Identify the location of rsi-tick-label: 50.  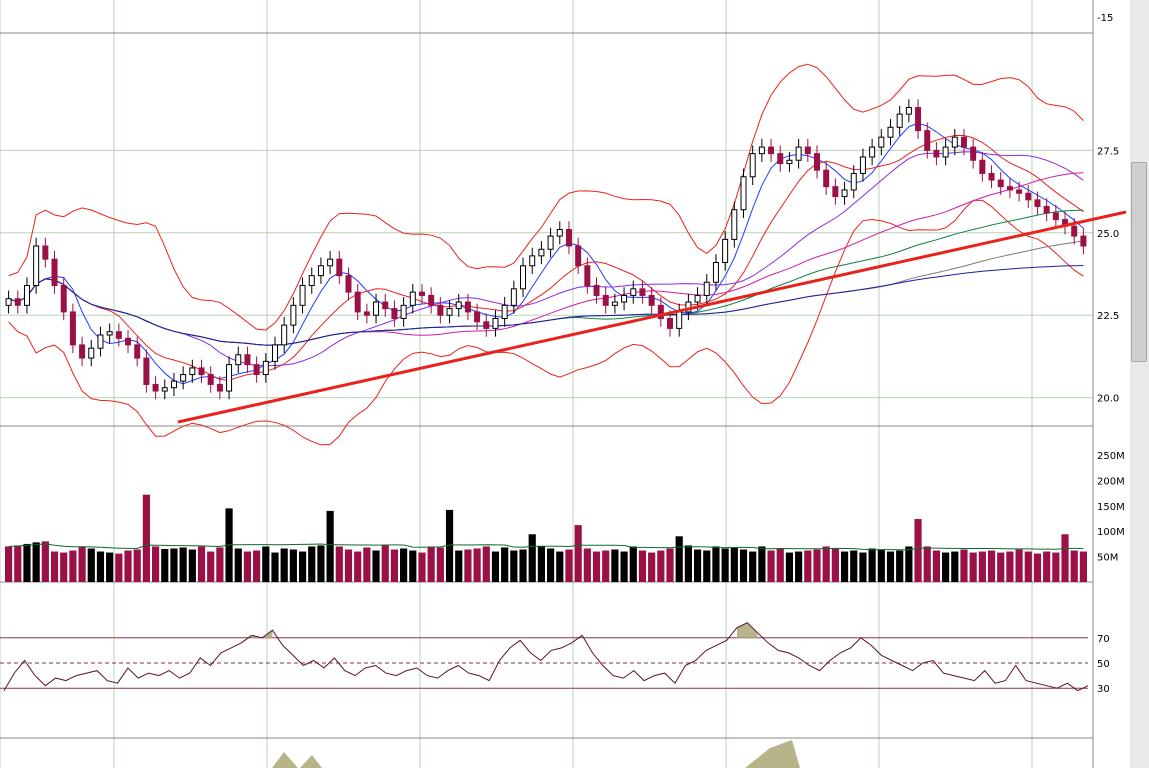
(1103, 664).